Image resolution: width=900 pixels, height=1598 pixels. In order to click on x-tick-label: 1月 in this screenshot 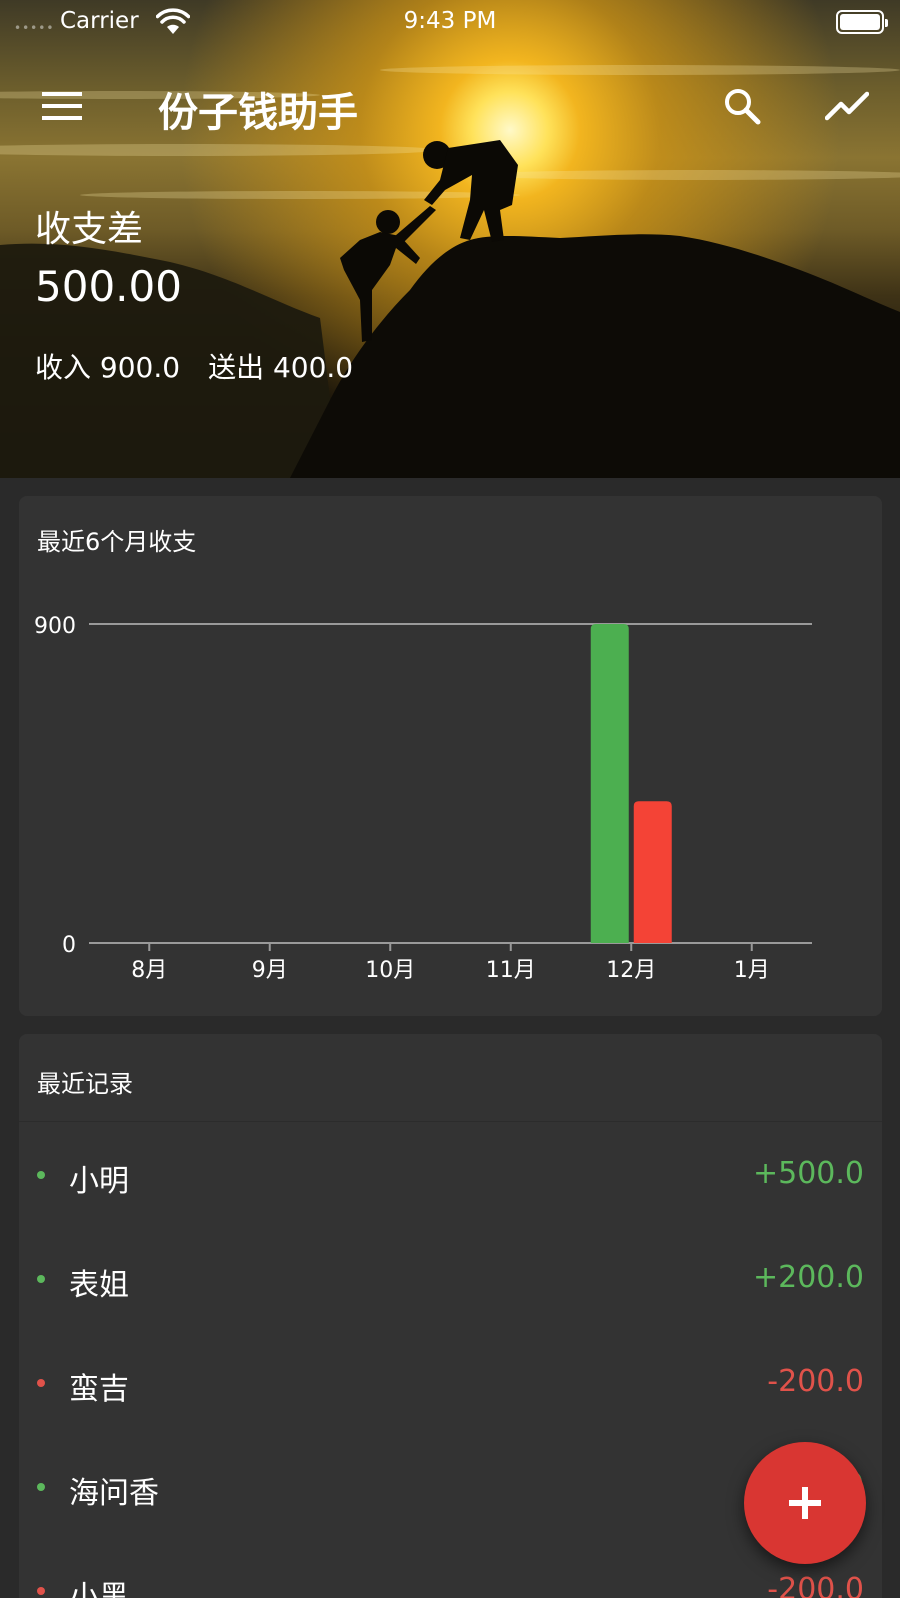, I will do `click(752, 970)`.